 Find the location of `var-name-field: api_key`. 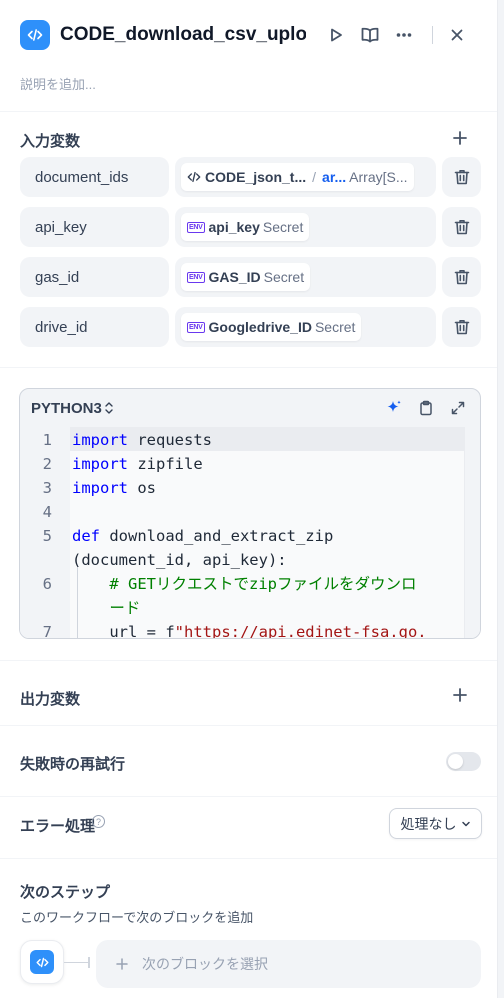

var-name-field: api_key is located at coordinates (94, 227).